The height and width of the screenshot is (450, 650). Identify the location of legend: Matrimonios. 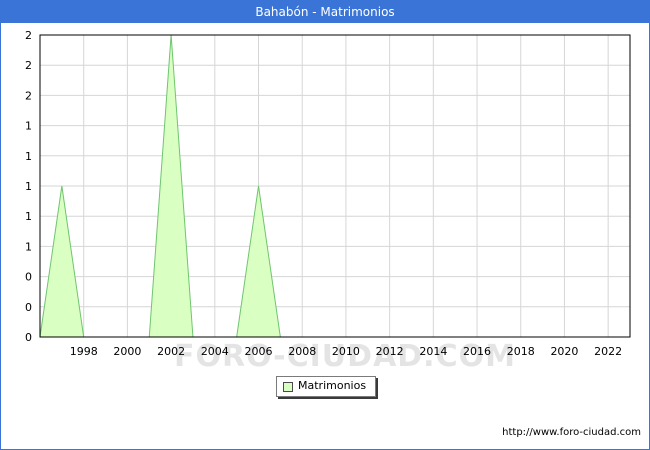
(326, 386).